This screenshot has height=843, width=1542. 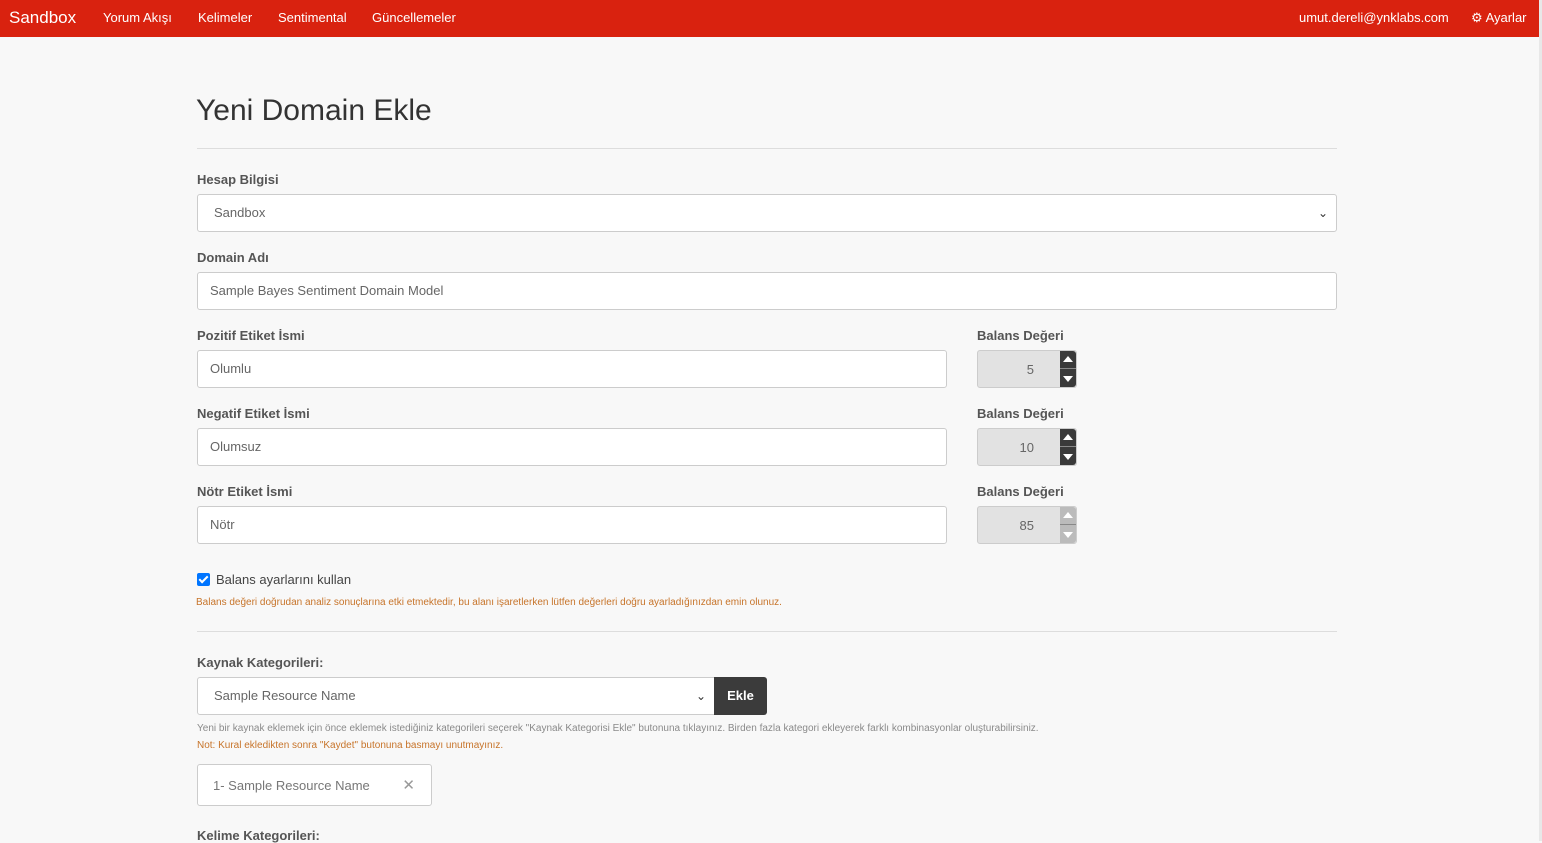 What do you see at coordinates (1068, 369) in the screenshot?
I see `spinner-positive` at bounding box center [1068, 369].